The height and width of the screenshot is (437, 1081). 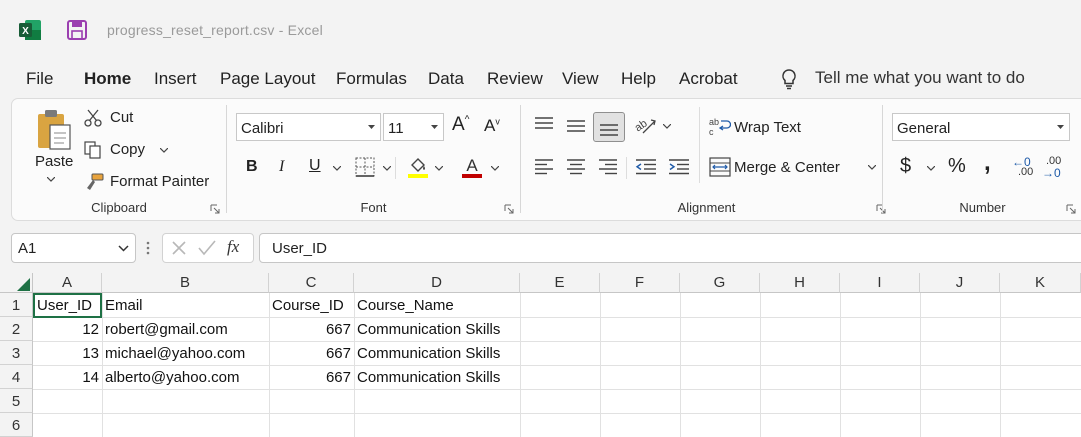 I want to click on column-header-g: G, so click(x=720, y=283).